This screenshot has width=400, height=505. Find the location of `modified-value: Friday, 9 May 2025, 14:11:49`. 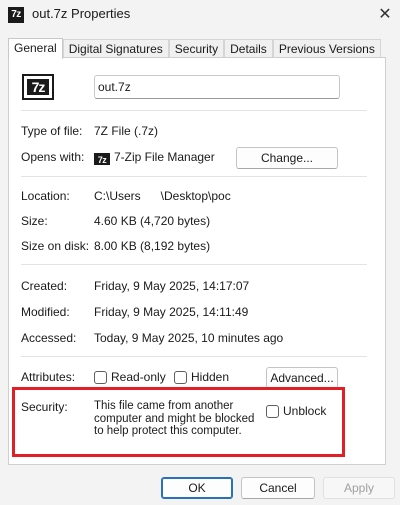

modified-value: Friday, 9 May 2025, 14:11:49 is located at coordinates (171, 312).